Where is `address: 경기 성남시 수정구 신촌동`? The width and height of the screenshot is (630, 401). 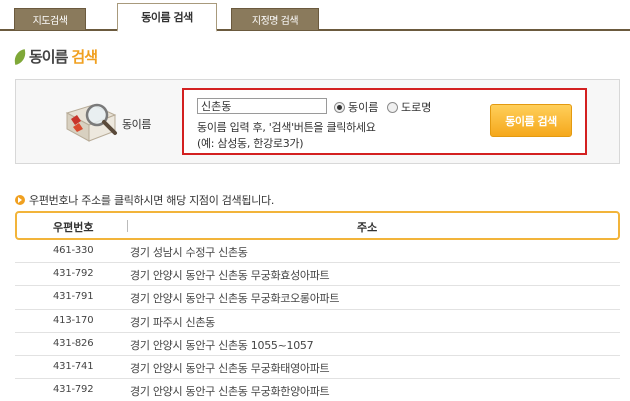
address: 경기 성남시 수정구 신촌동 is located at coordinates (189, 252).